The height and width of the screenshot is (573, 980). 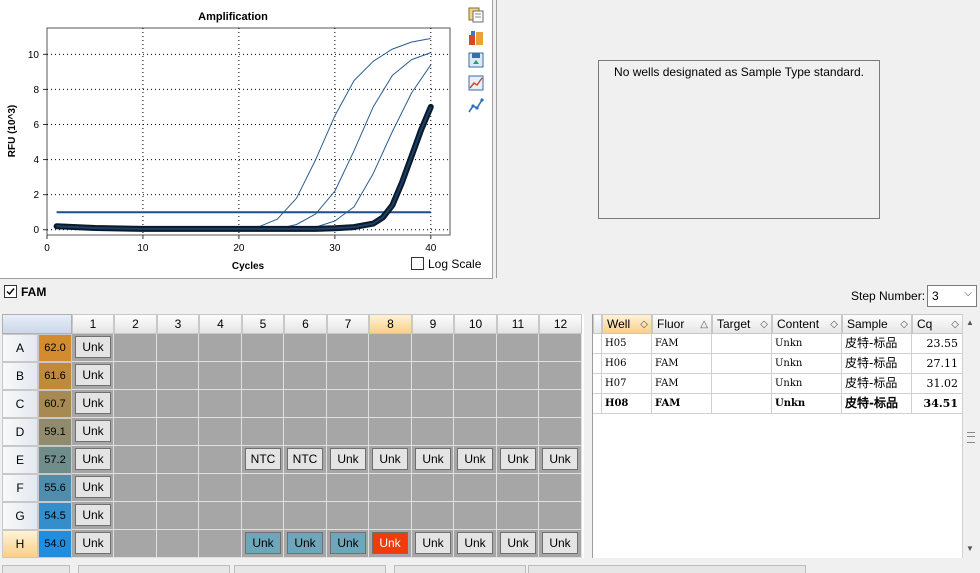 I want to click on table-cell-cq: 31.02, so click(x=937, y=384).